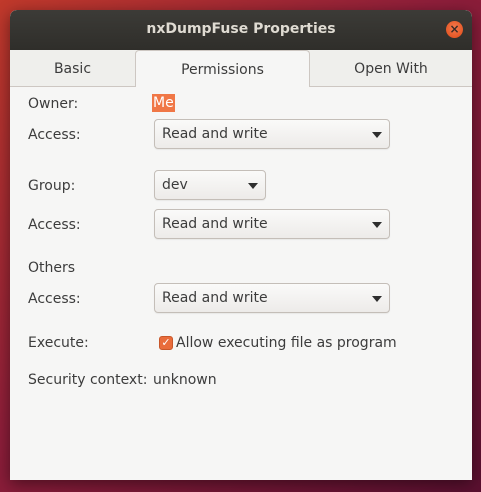  I want to click on group-label: Group:, so click(52, 186).